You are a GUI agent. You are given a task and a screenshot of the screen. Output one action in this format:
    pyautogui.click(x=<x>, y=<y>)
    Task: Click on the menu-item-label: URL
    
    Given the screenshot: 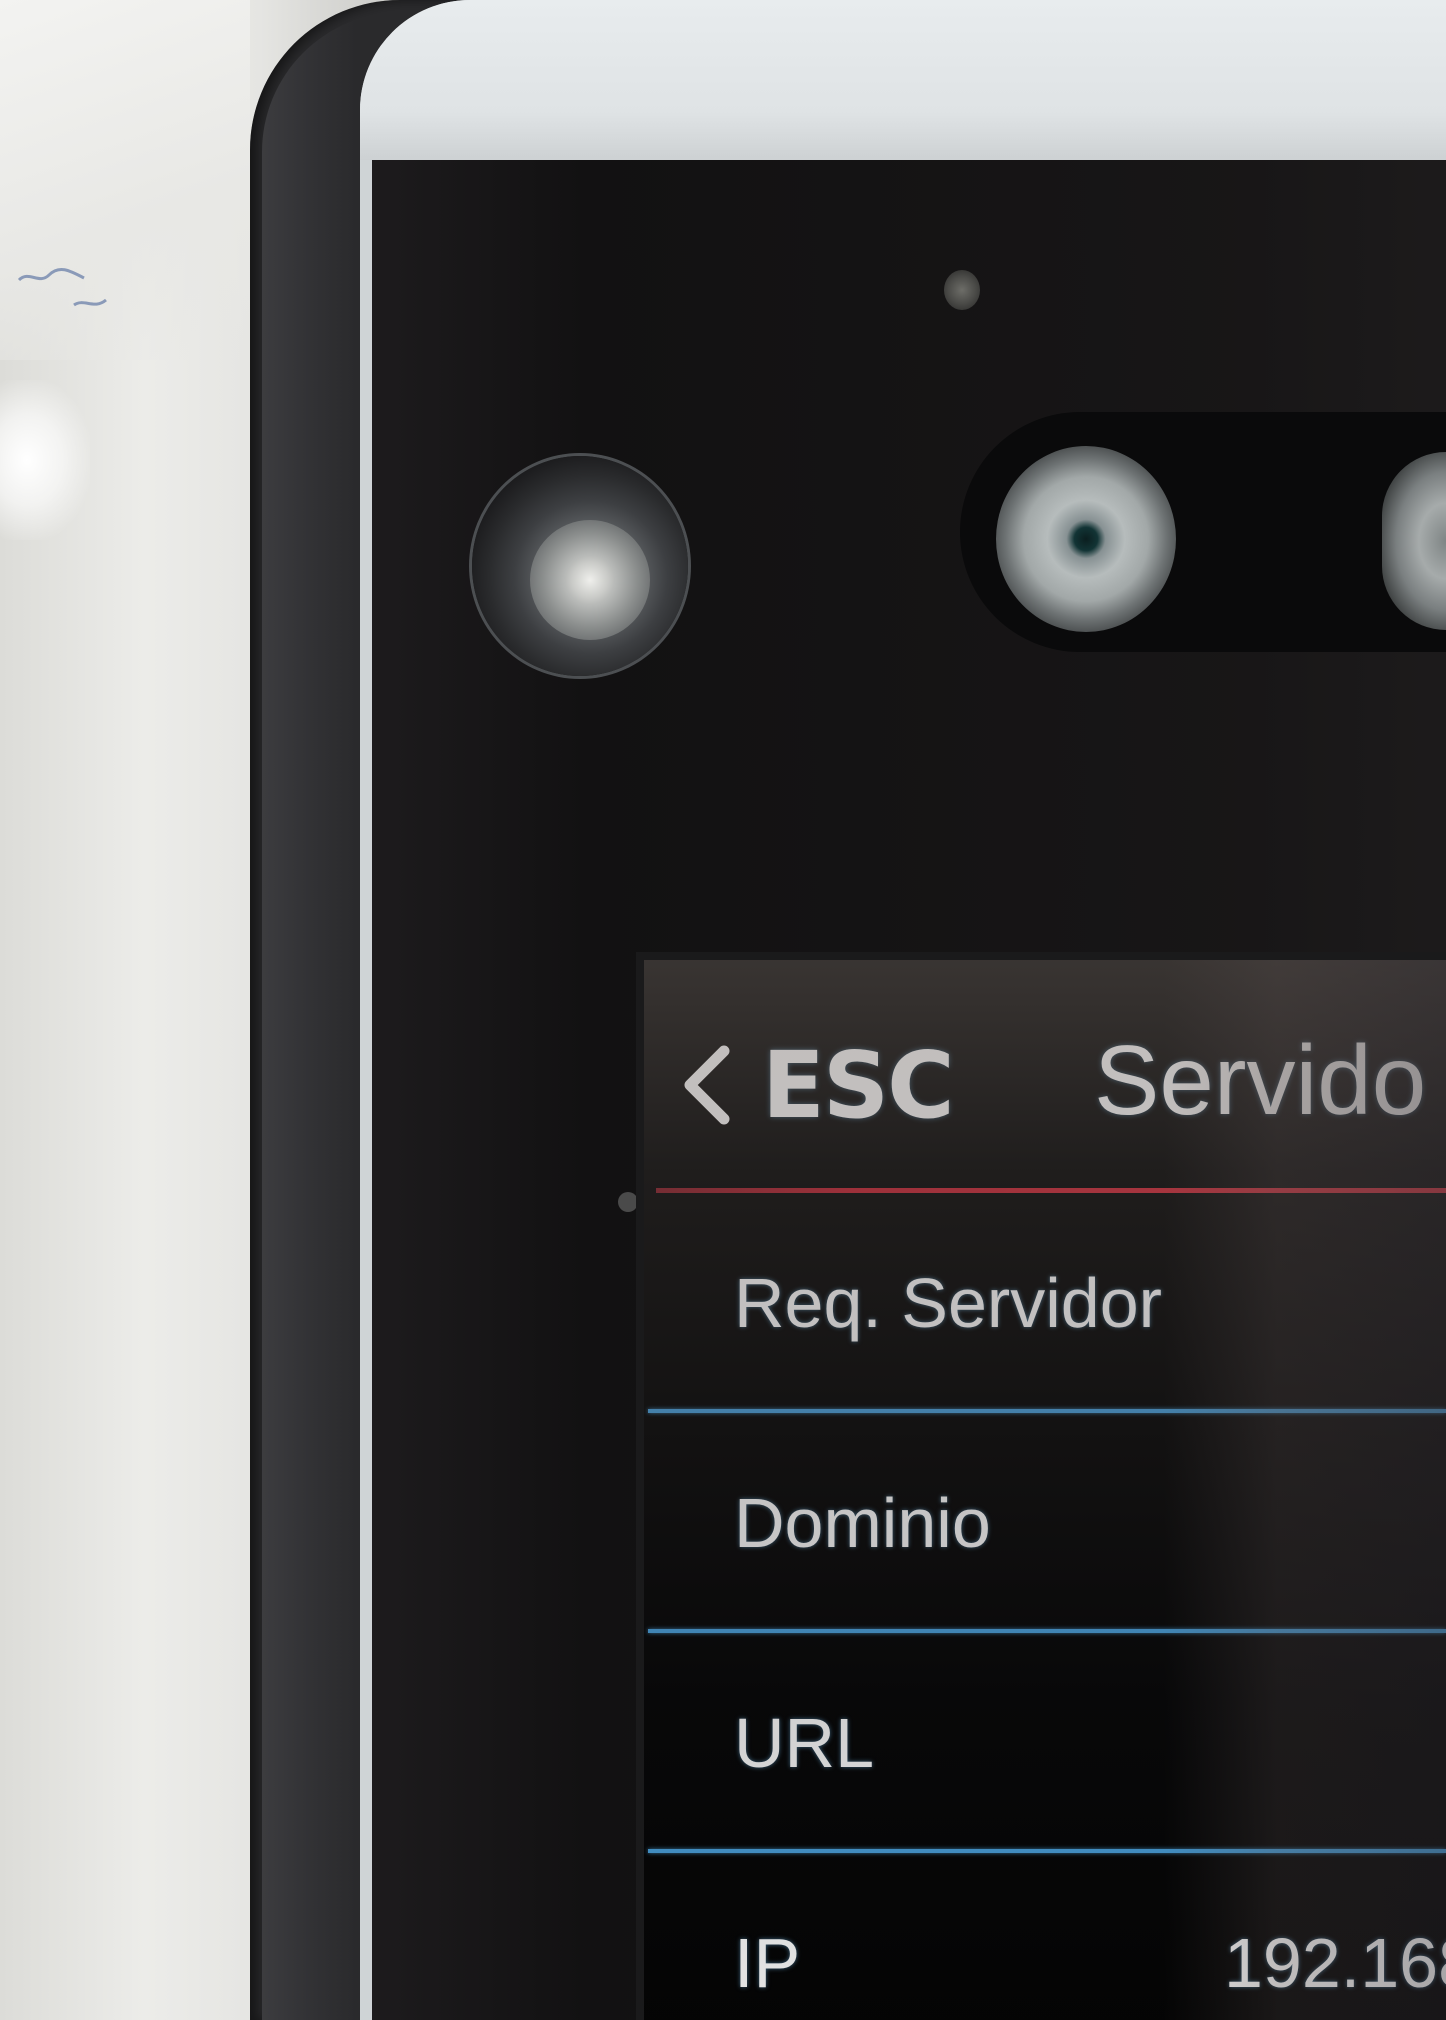 What is the action you would take?
    pyautogui.click(x=804, y=1743)
    